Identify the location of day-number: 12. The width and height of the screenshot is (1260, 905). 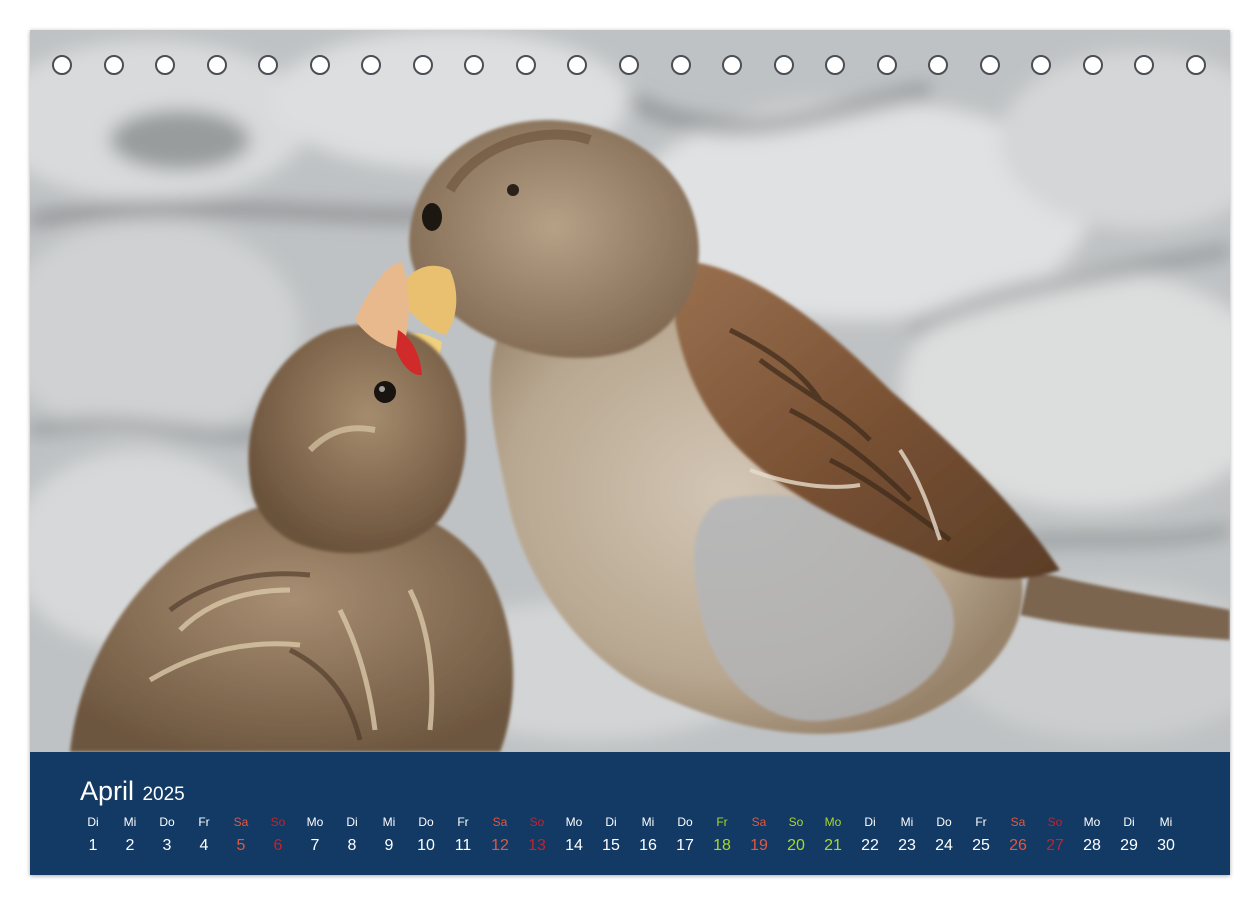
(500, 845).